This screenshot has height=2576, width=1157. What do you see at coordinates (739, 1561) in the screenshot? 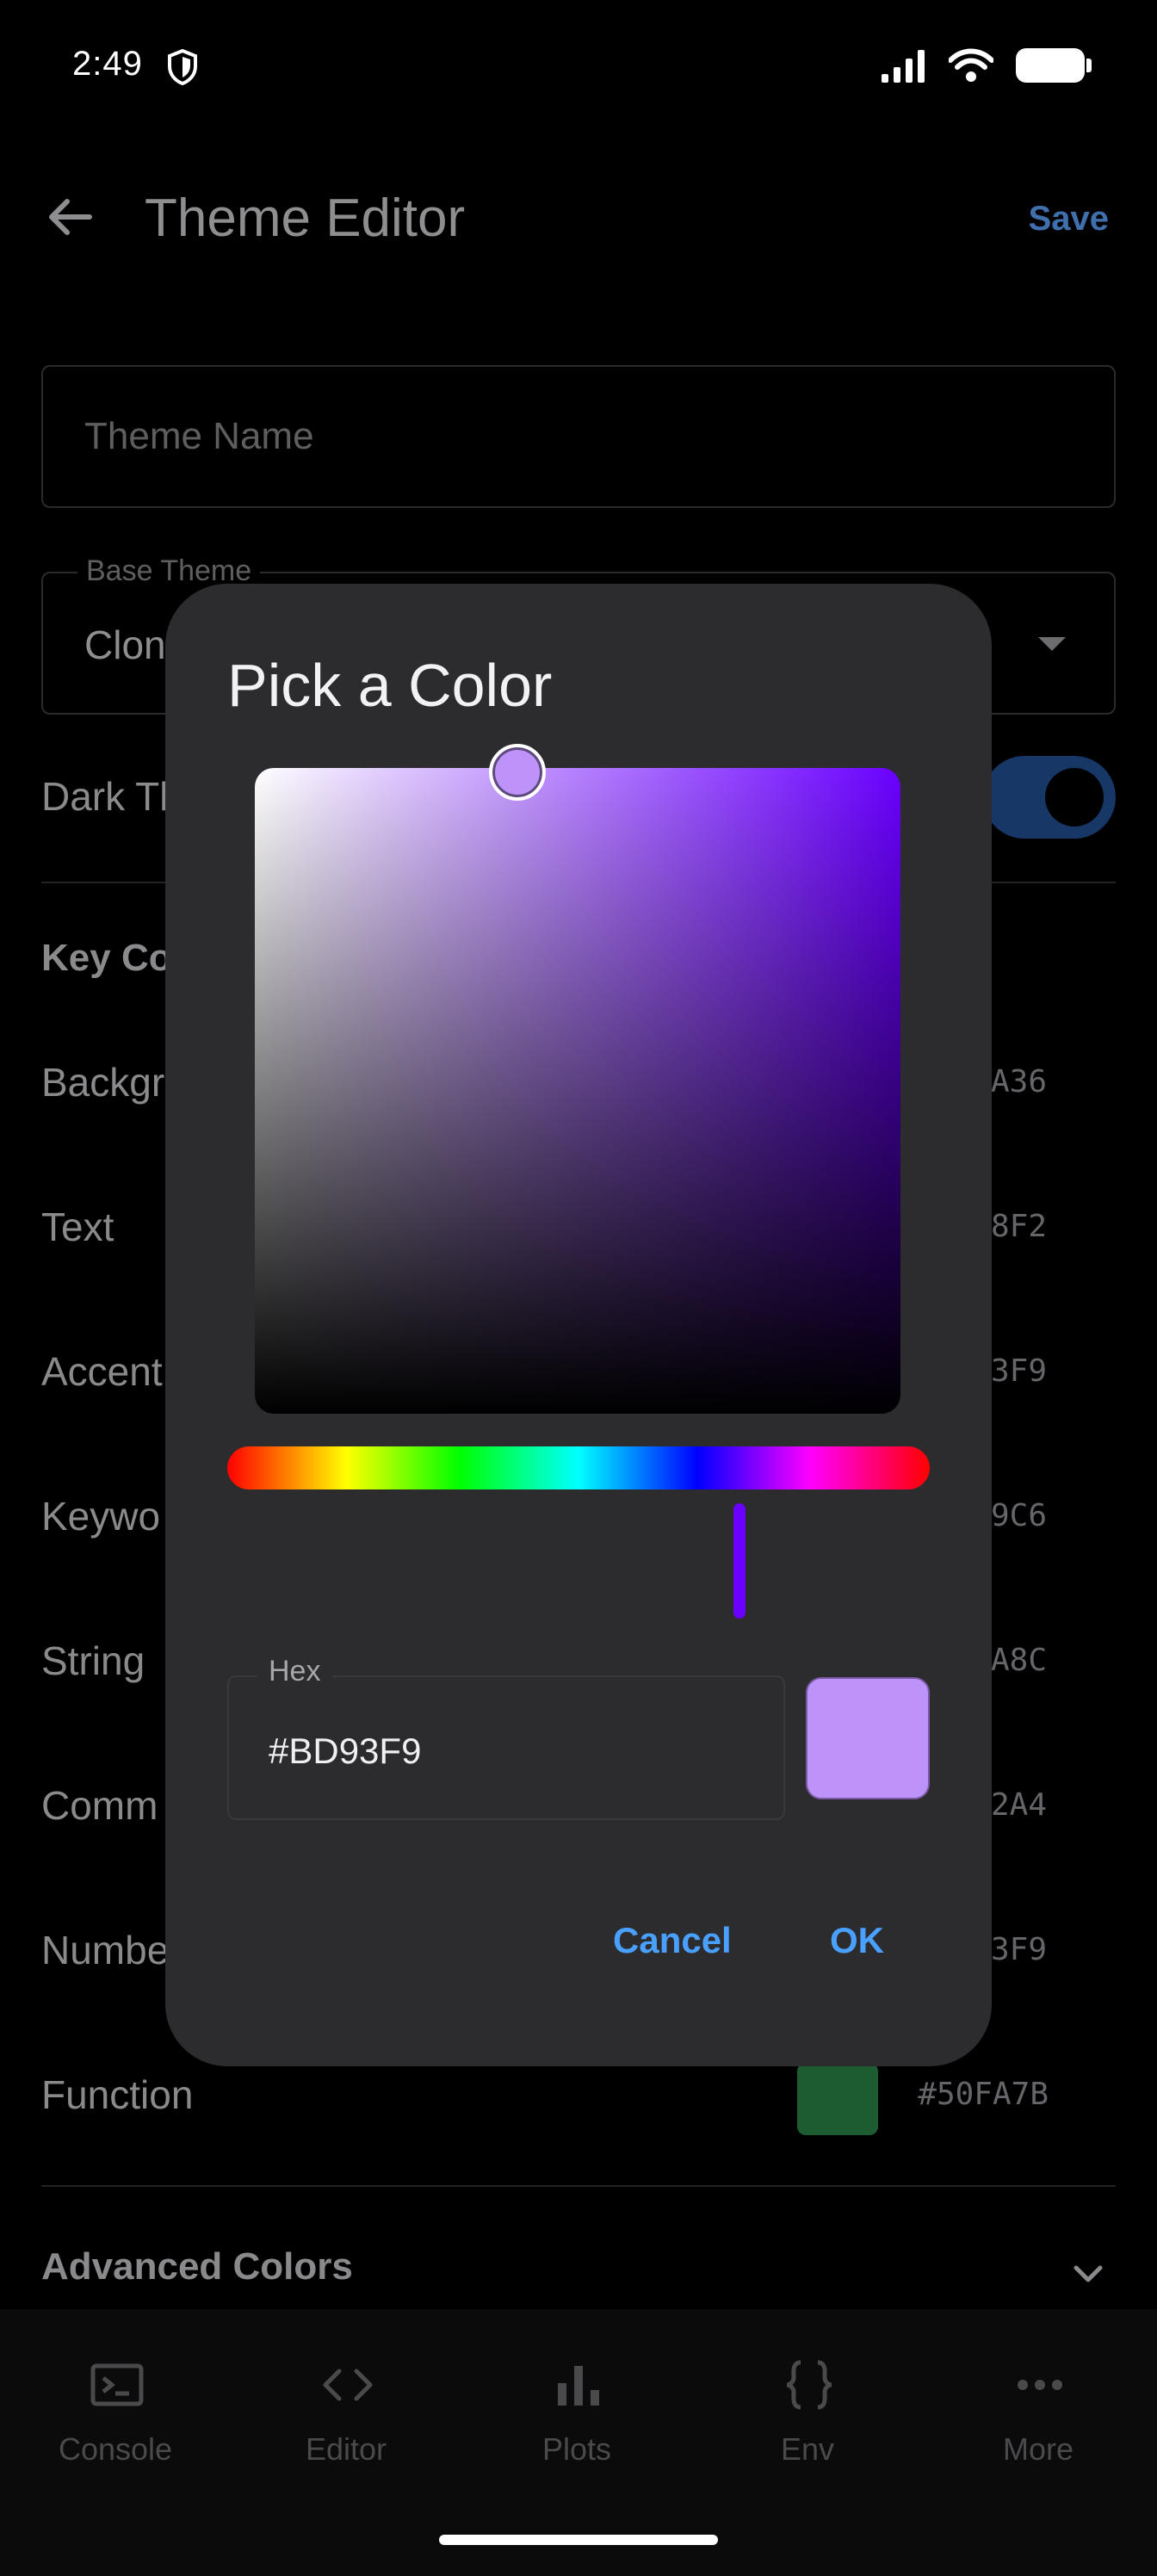
I see `hue-slider-thumb` at bounding box center [739, 1561].